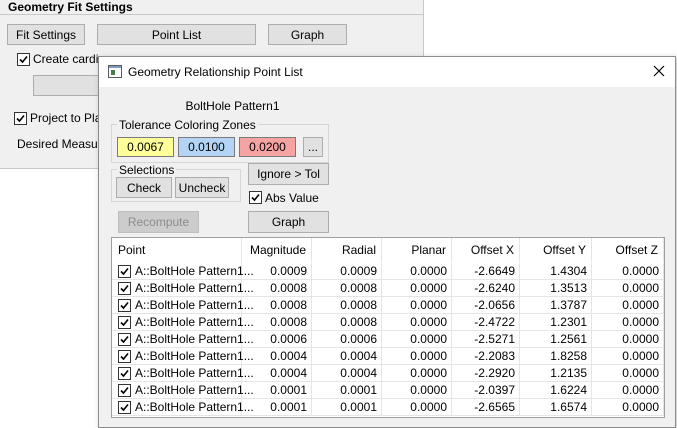 Image resolution: width=677 pixels, height=428 pixels. I want to click on window-app-icon, so click(115, 71).